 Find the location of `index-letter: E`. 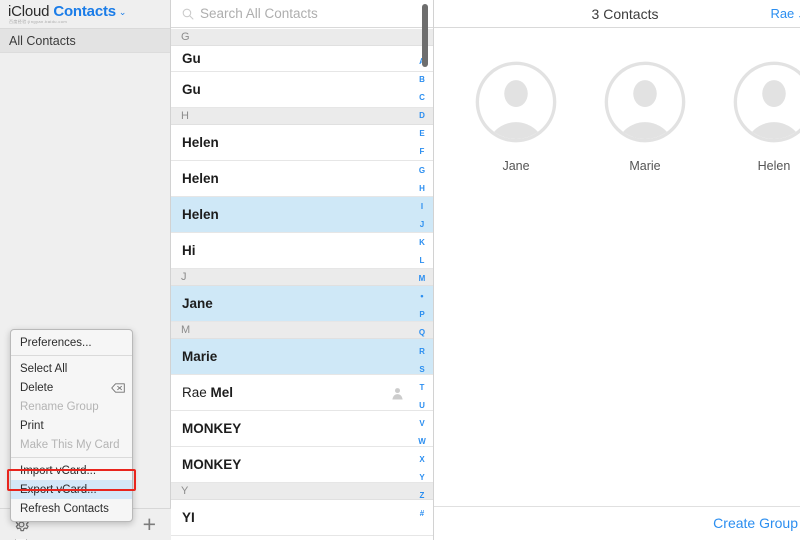

index-letter: E is located at coordinates (421, 133).